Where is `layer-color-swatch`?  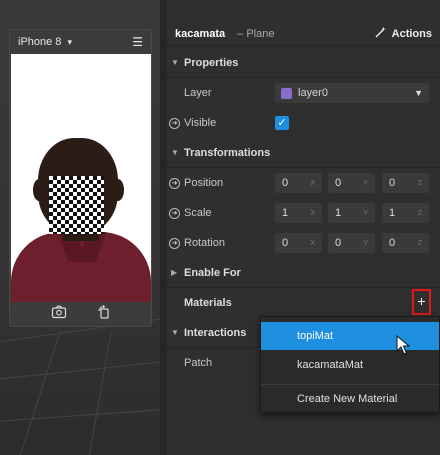
layer-color-swatch is located at coordinates (286, 93).